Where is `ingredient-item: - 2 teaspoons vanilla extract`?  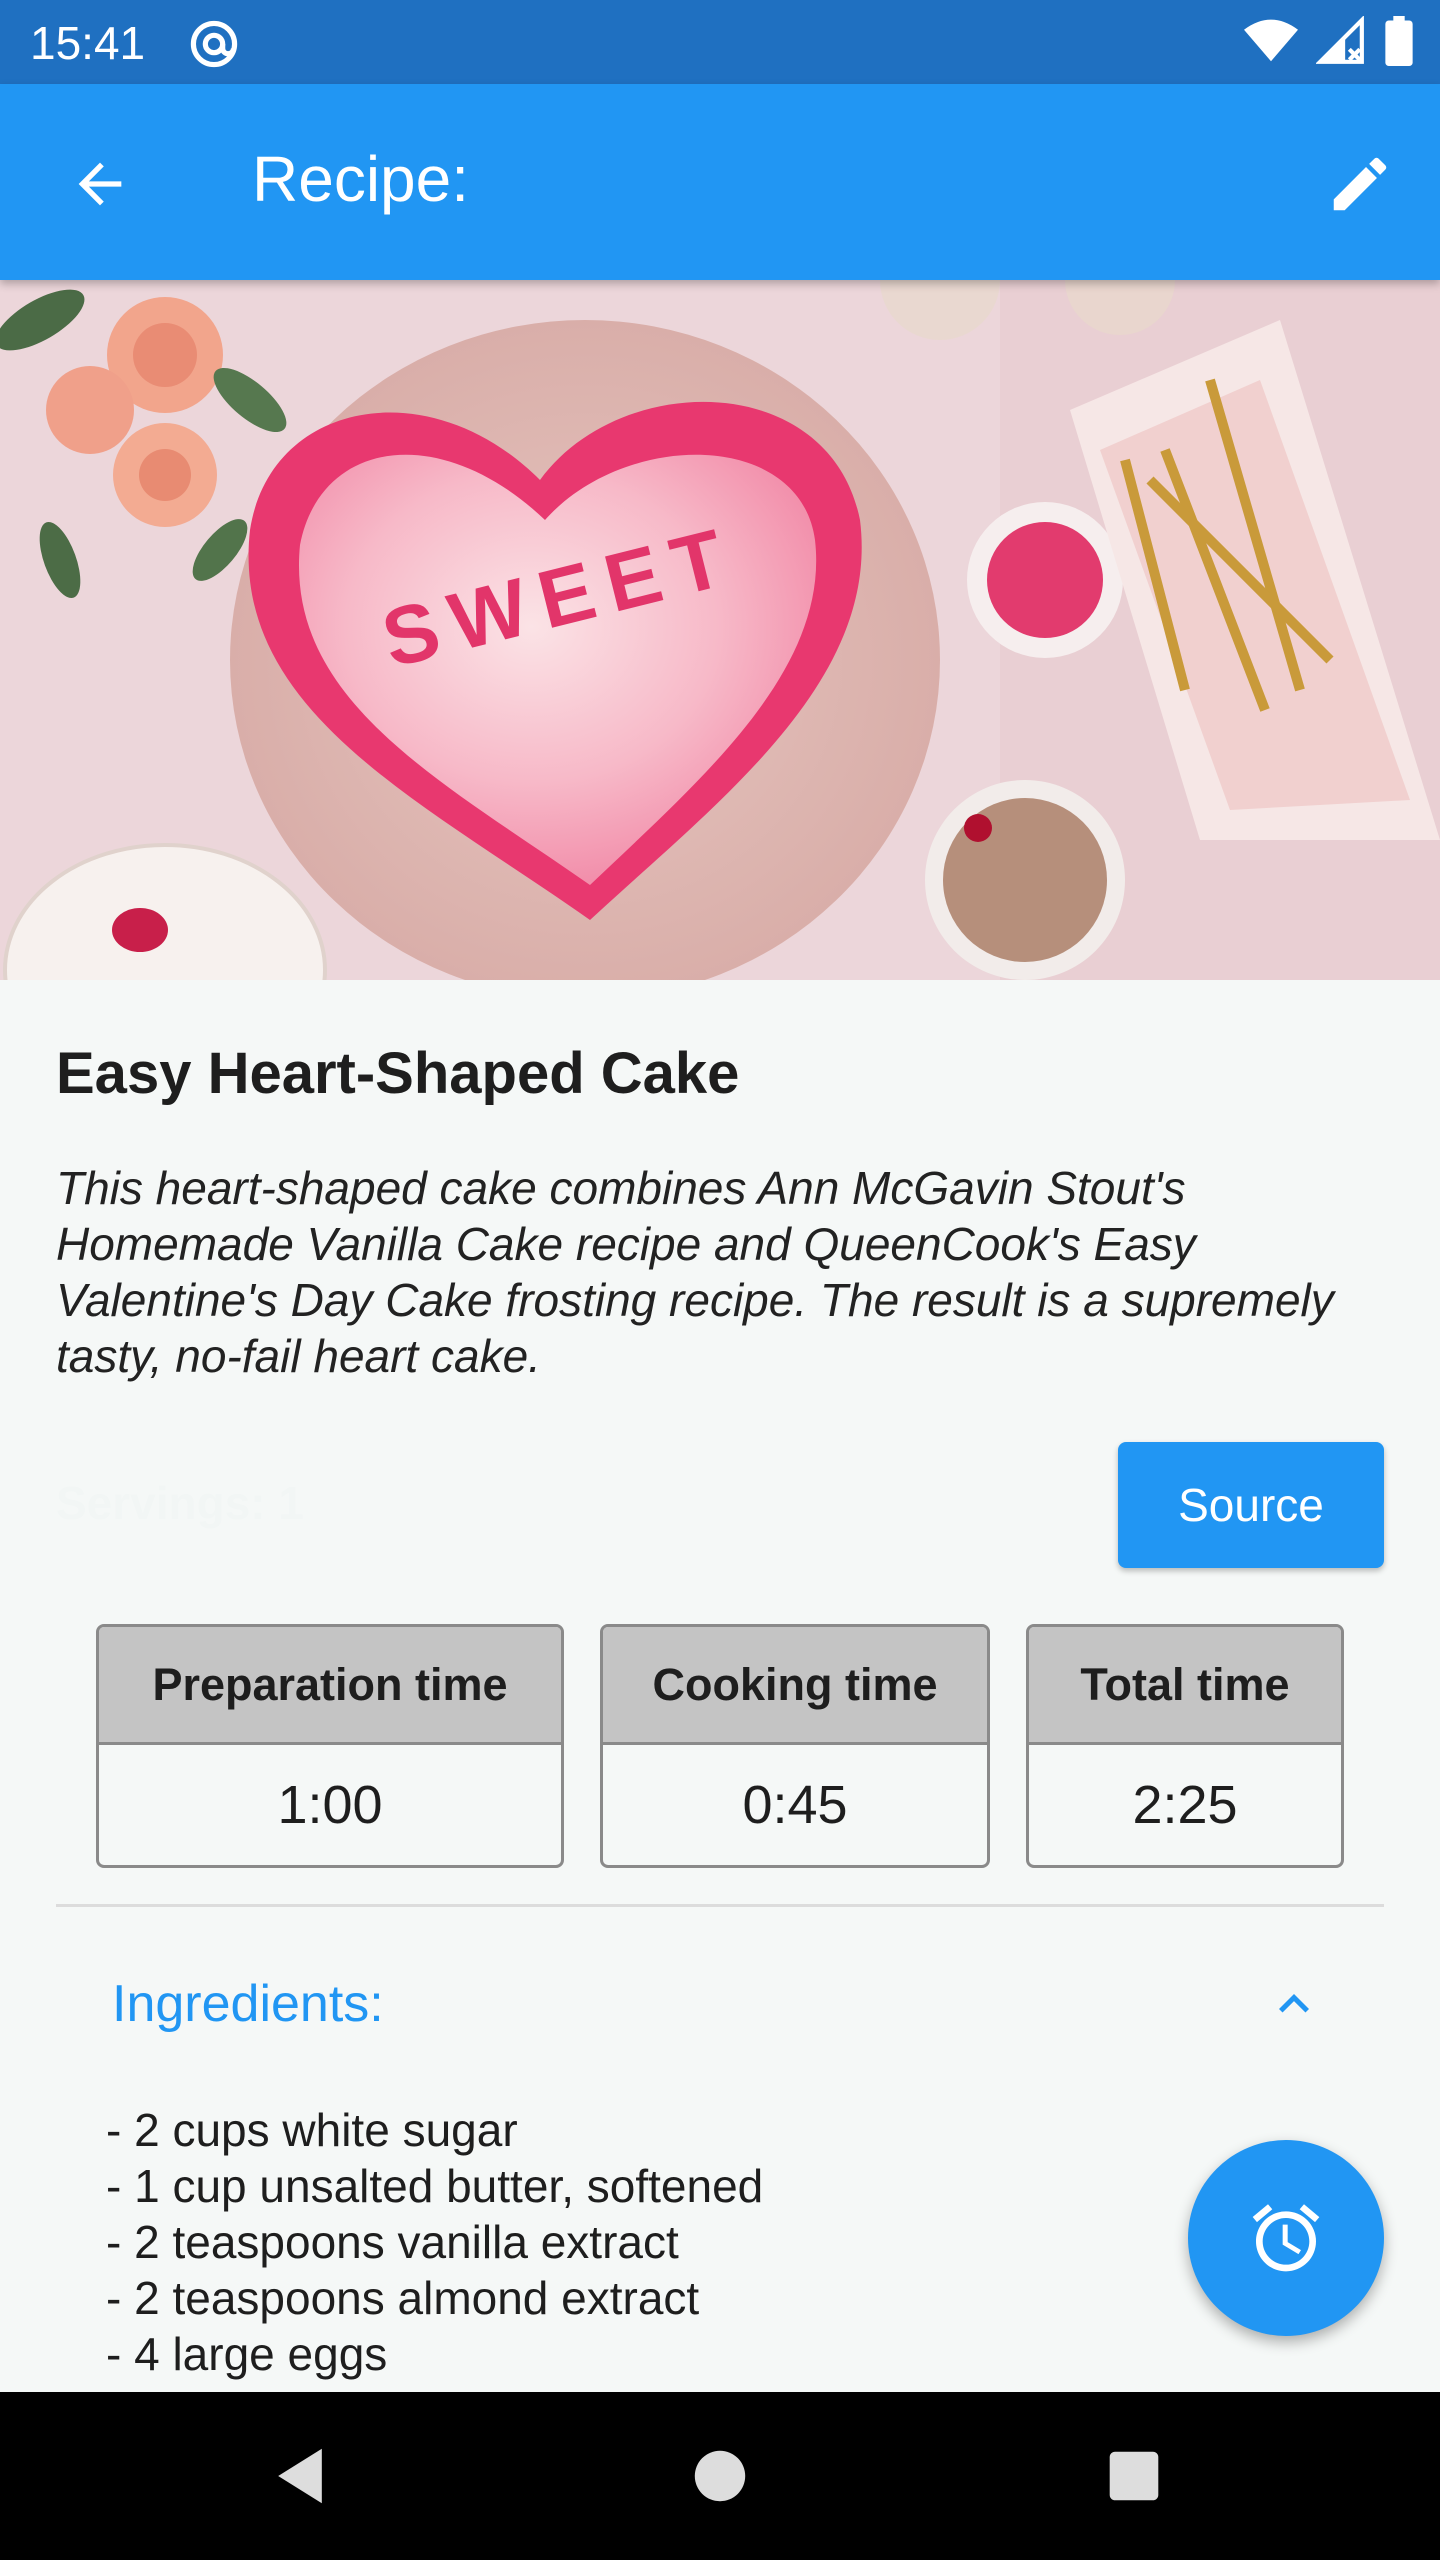 ingredient-item: - 2 teaspoons vanilla extract is located at coordinates (392, 2242).